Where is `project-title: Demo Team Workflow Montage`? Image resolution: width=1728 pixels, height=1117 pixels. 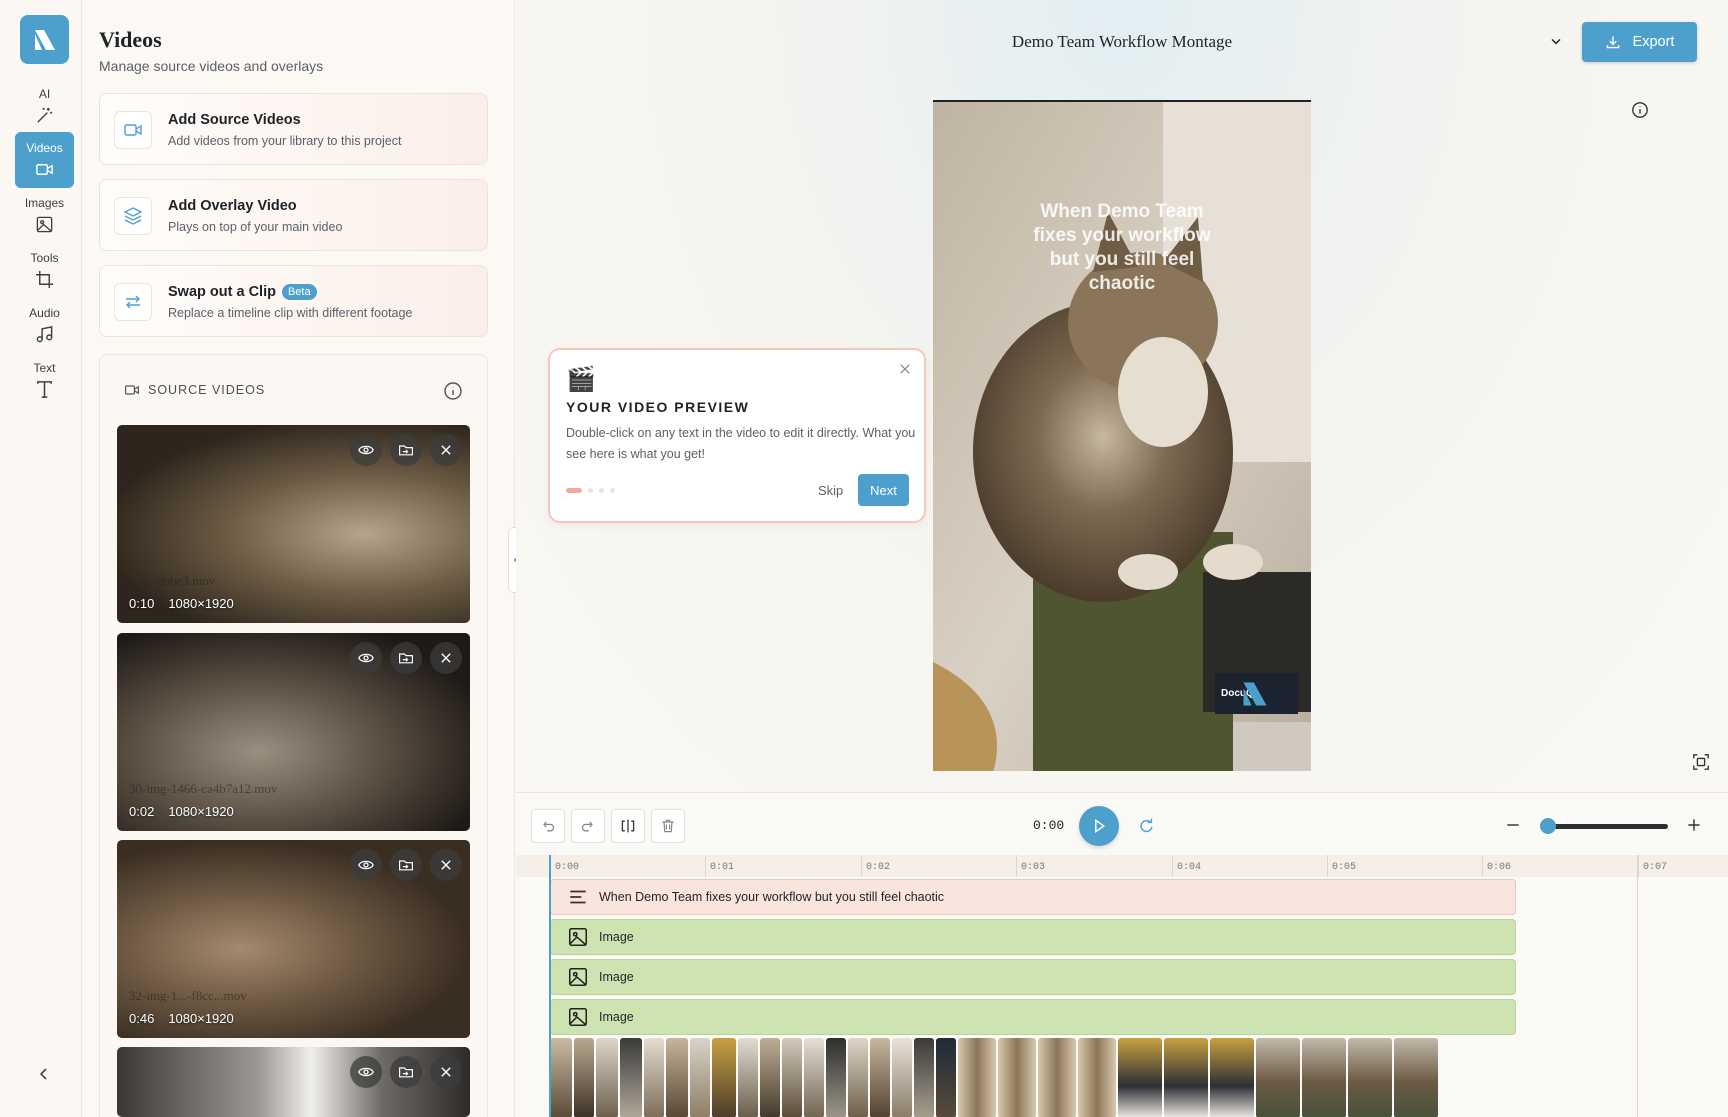
project-title: Demo Team Workflow Montage is located at coordinates (1122, 42).